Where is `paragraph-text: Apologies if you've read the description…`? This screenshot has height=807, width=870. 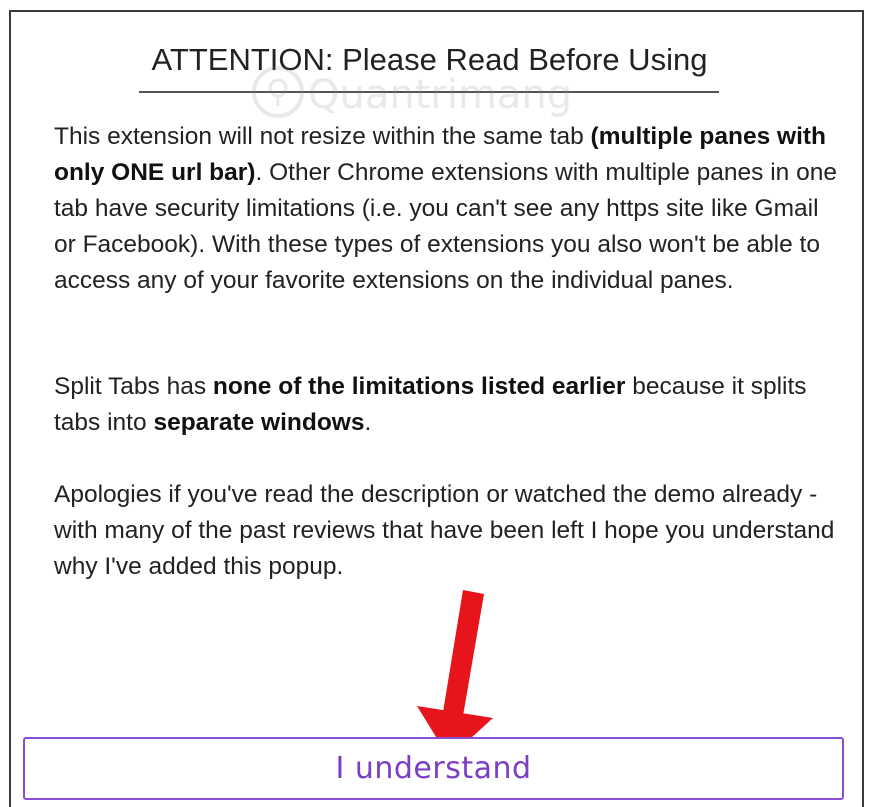 paragraph-text: Apologies if you've read the description… is located at coordinates (444, 530).